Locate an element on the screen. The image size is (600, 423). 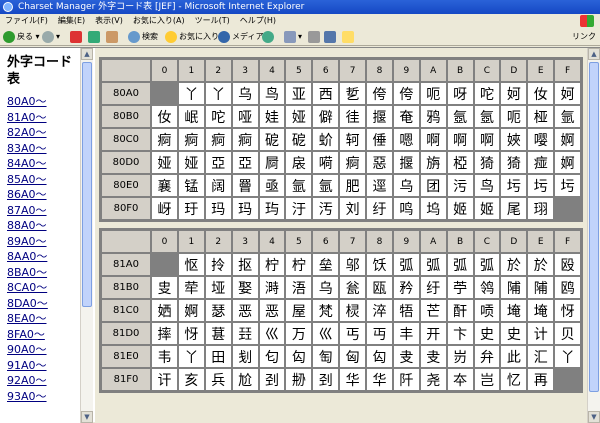
stop-button is located at coordinates (77, 37).